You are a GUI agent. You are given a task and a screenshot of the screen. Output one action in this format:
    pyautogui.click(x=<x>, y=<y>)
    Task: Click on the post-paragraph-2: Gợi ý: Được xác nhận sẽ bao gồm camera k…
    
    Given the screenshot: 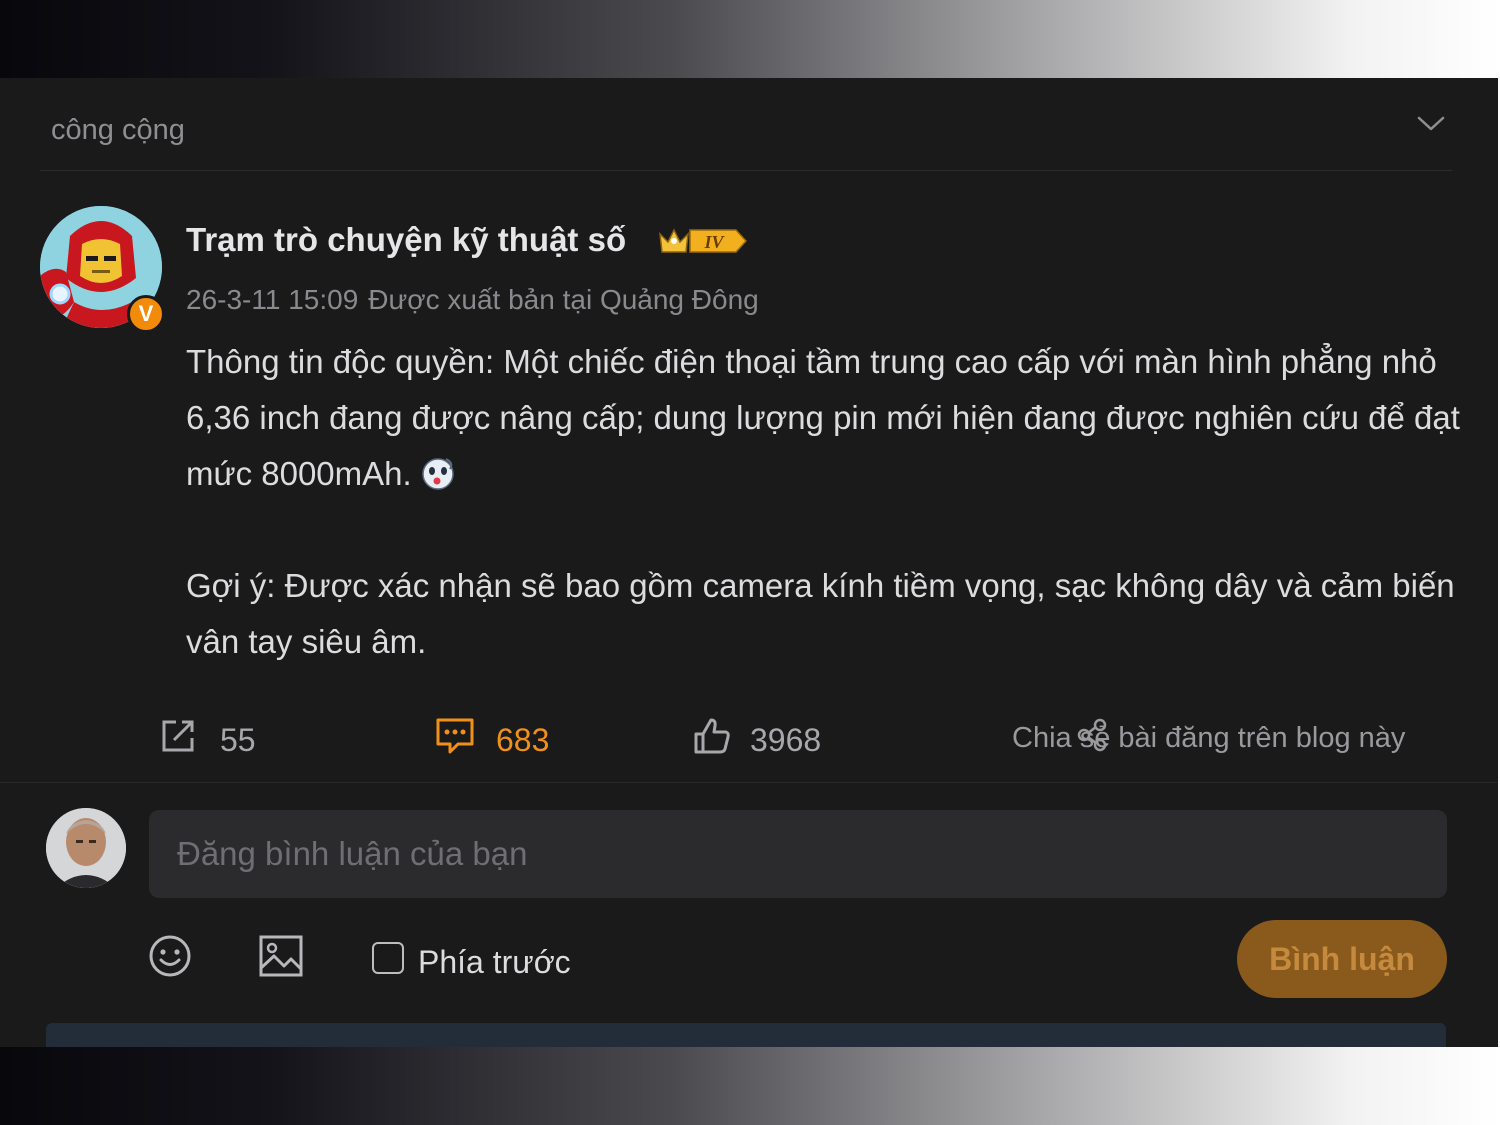 What is the action you would take?
    pyautogui.click(x=820, y=613)
    